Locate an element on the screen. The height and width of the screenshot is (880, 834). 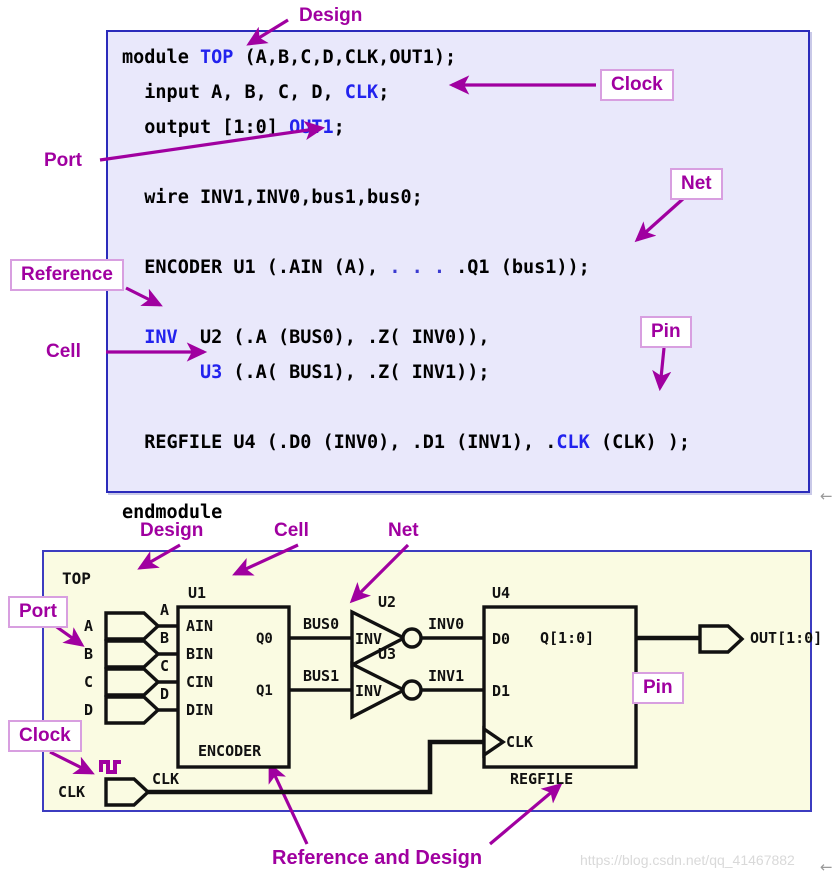
diagram-anno-net: Net is located at coordinates (403, 530).